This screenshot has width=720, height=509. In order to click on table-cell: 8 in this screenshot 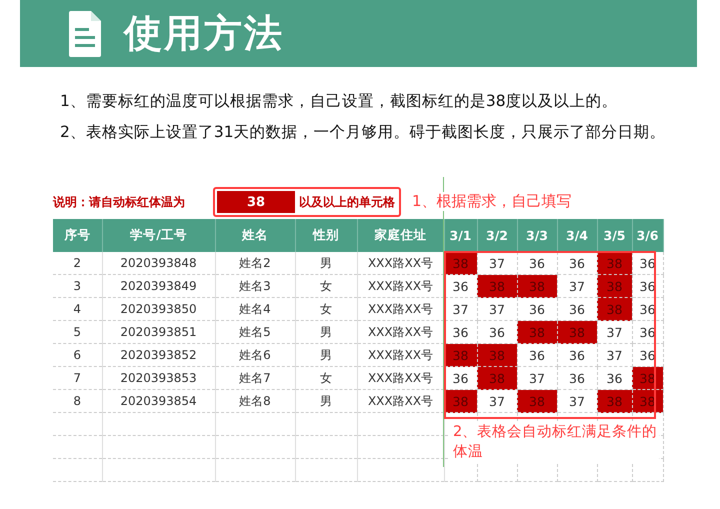, I will do `click(77, 401)`.